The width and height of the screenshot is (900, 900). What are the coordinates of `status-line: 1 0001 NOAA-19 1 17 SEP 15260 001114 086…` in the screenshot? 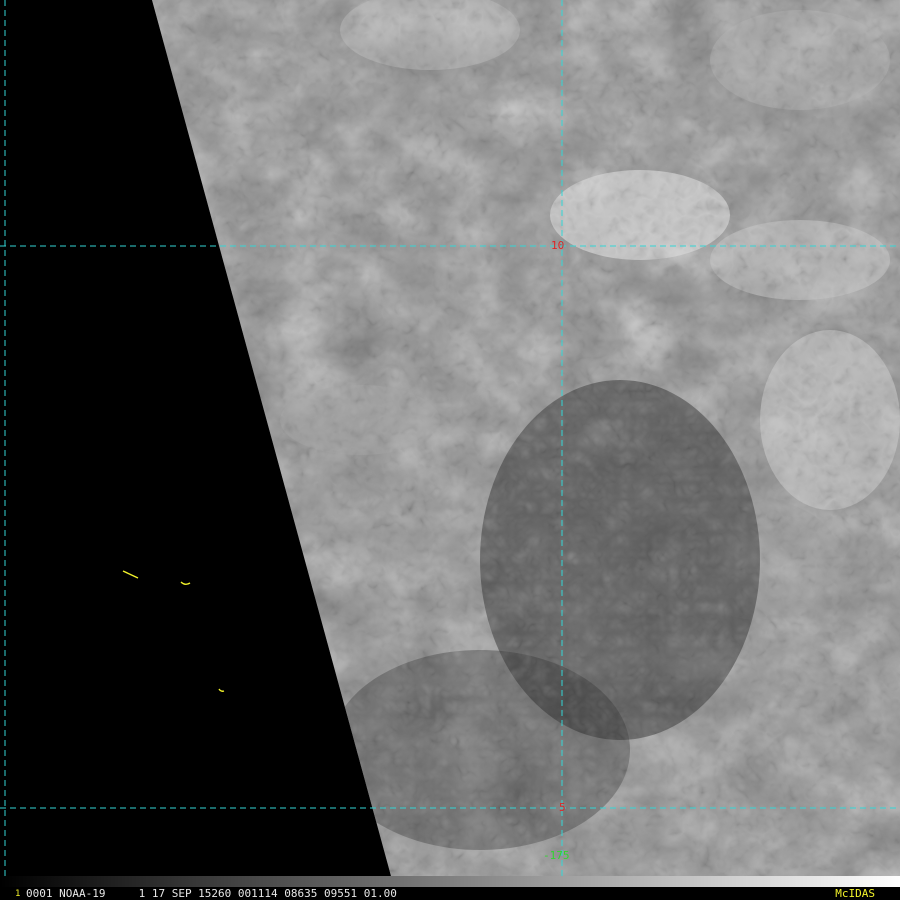 It's located at (450, 894).